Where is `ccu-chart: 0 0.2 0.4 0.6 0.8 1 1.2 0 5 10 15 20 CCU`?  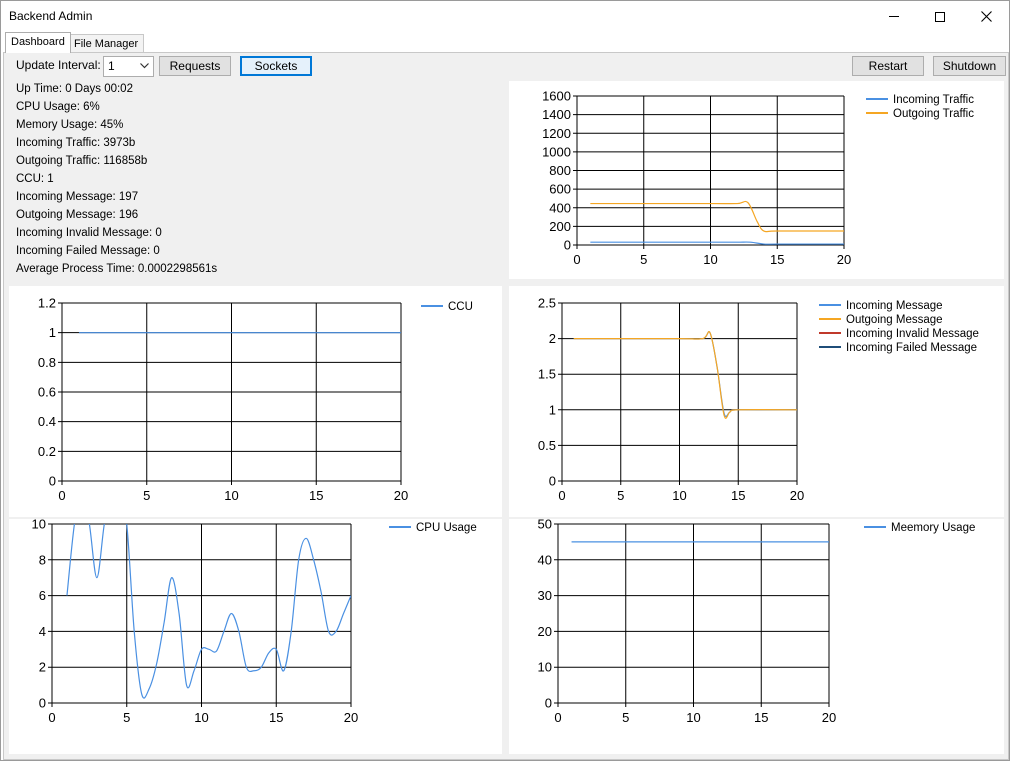
ccu-chart: 0 0.2 0.4 0.6 0.8 1 1.2 0 5 10 15 20 CCU is located at coordinates (255, 401).